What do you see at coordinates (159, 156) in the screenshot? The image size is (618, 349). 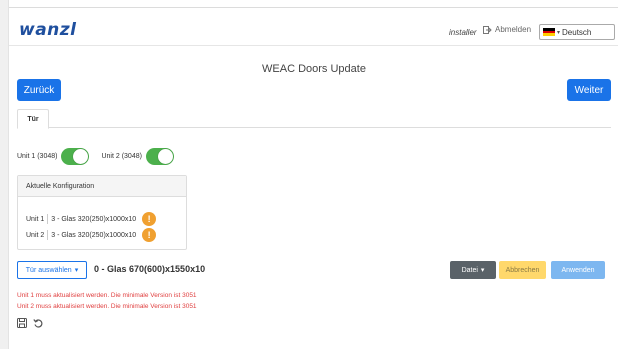 I see `unit-2-toggle` at bounding box center [159, 156].